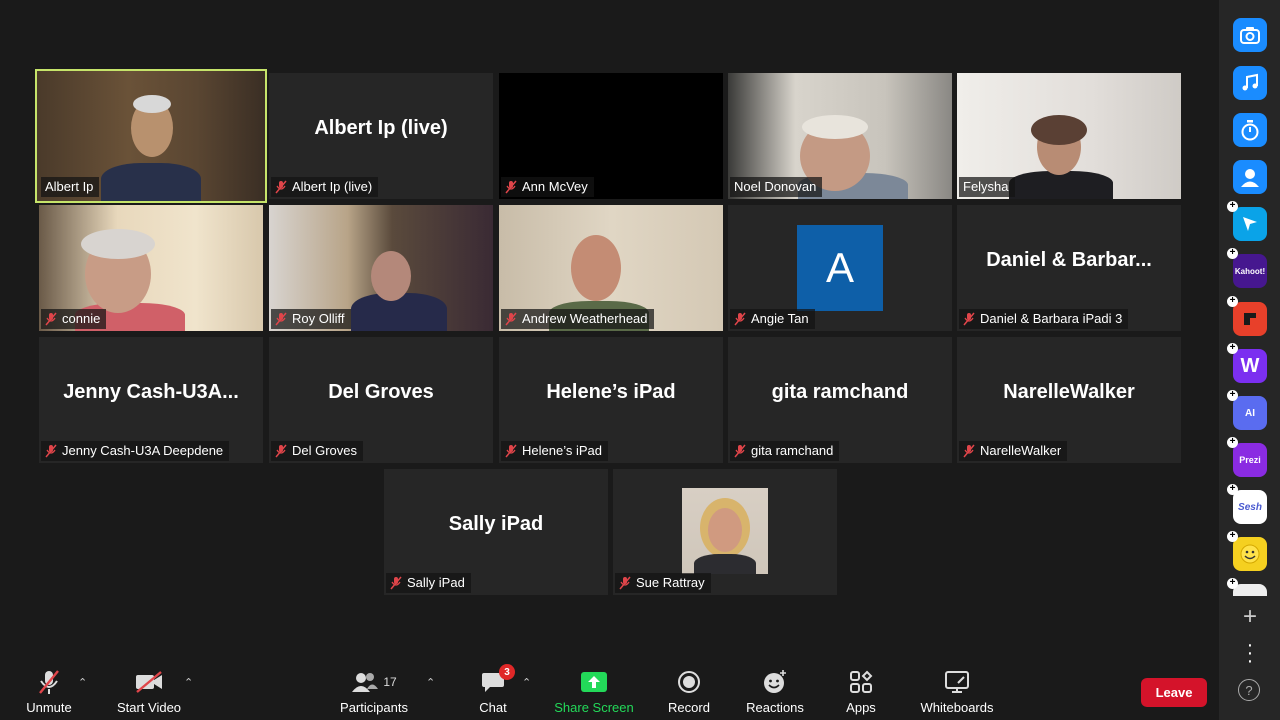 Image resolution: width=1280 pixels, height=720 pixels. I want to click on unmute-button: Unmute, so click(49, 691).